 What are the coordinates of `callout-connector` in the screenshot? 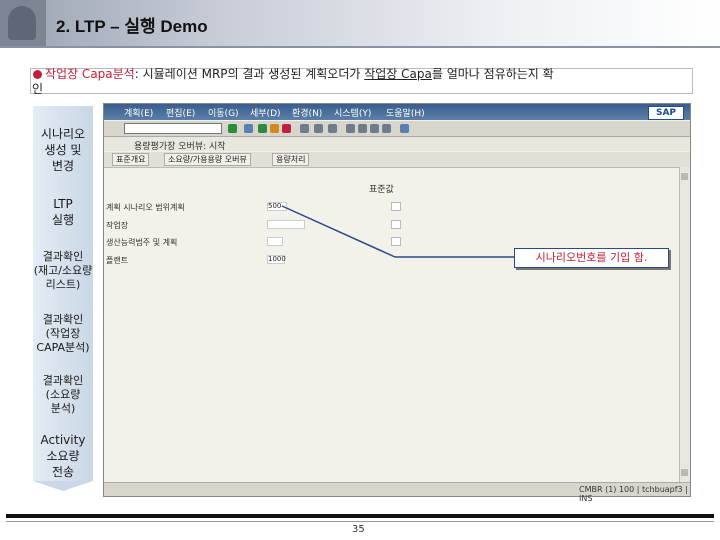 It's located at (397, 231).